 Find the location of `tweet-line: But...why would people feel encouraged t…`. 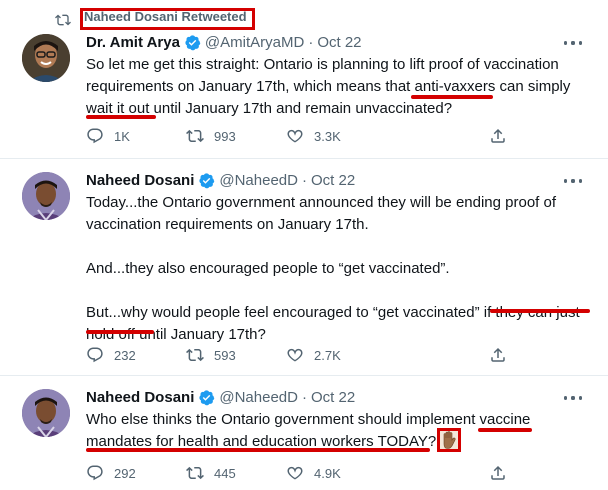

tweet-line: But...why would people feel encouraged t… is located at coordinates (333, 312).